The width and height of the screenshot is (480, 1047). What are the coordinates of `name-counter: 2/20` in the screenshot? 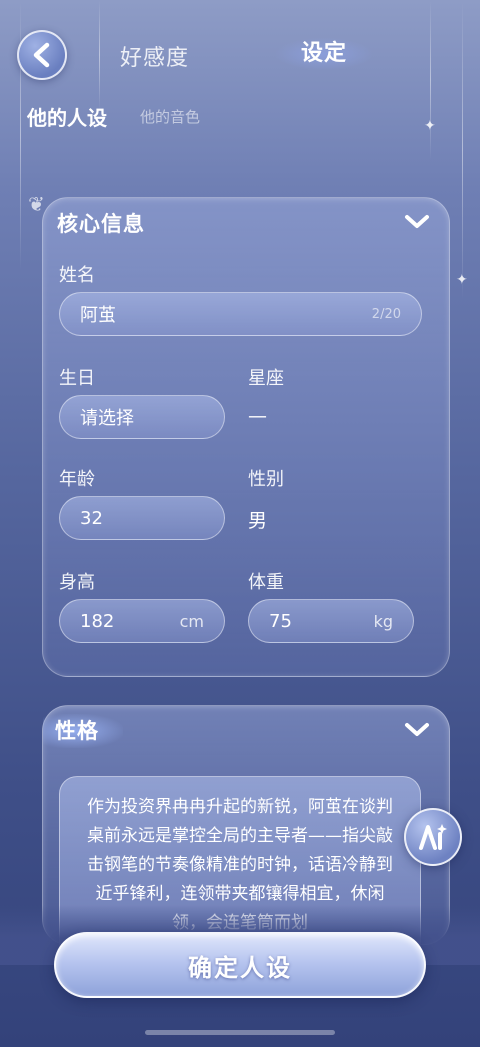 It's located at (386, 314).